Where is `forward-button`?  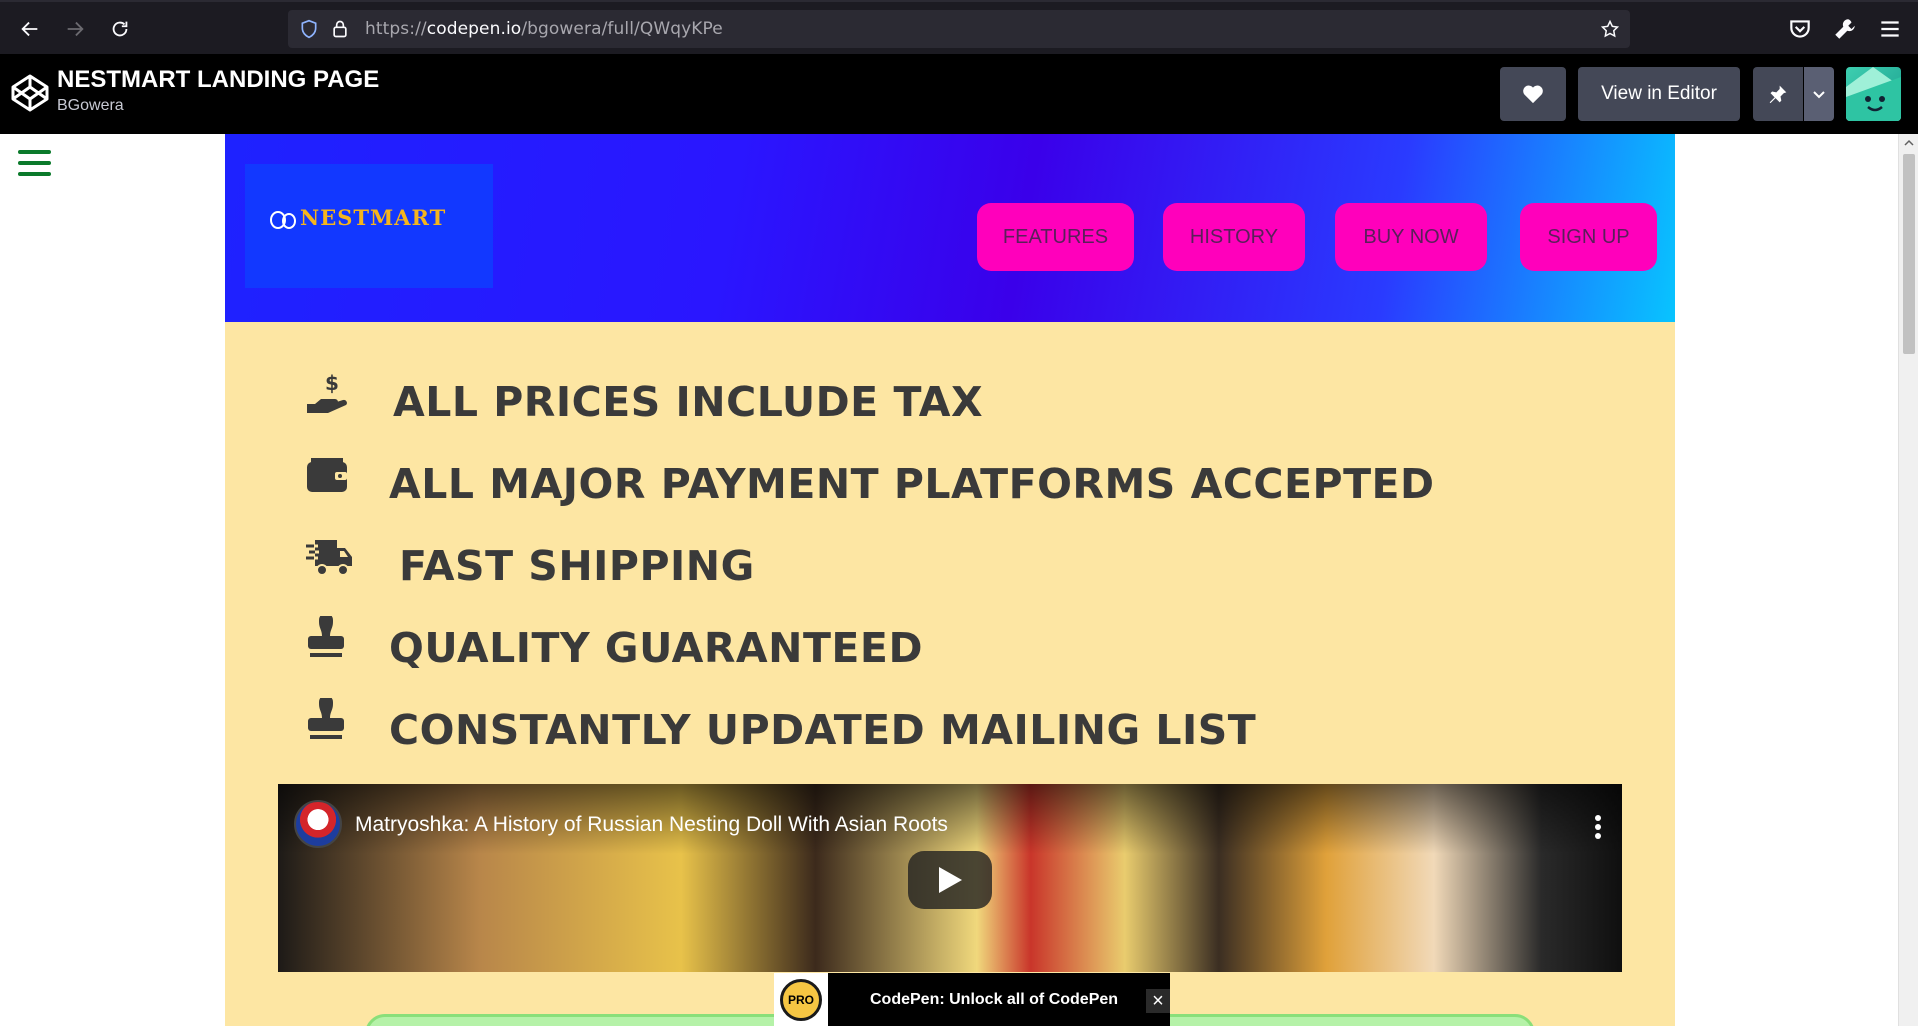 forward-button is located at coordinates (75, 29).